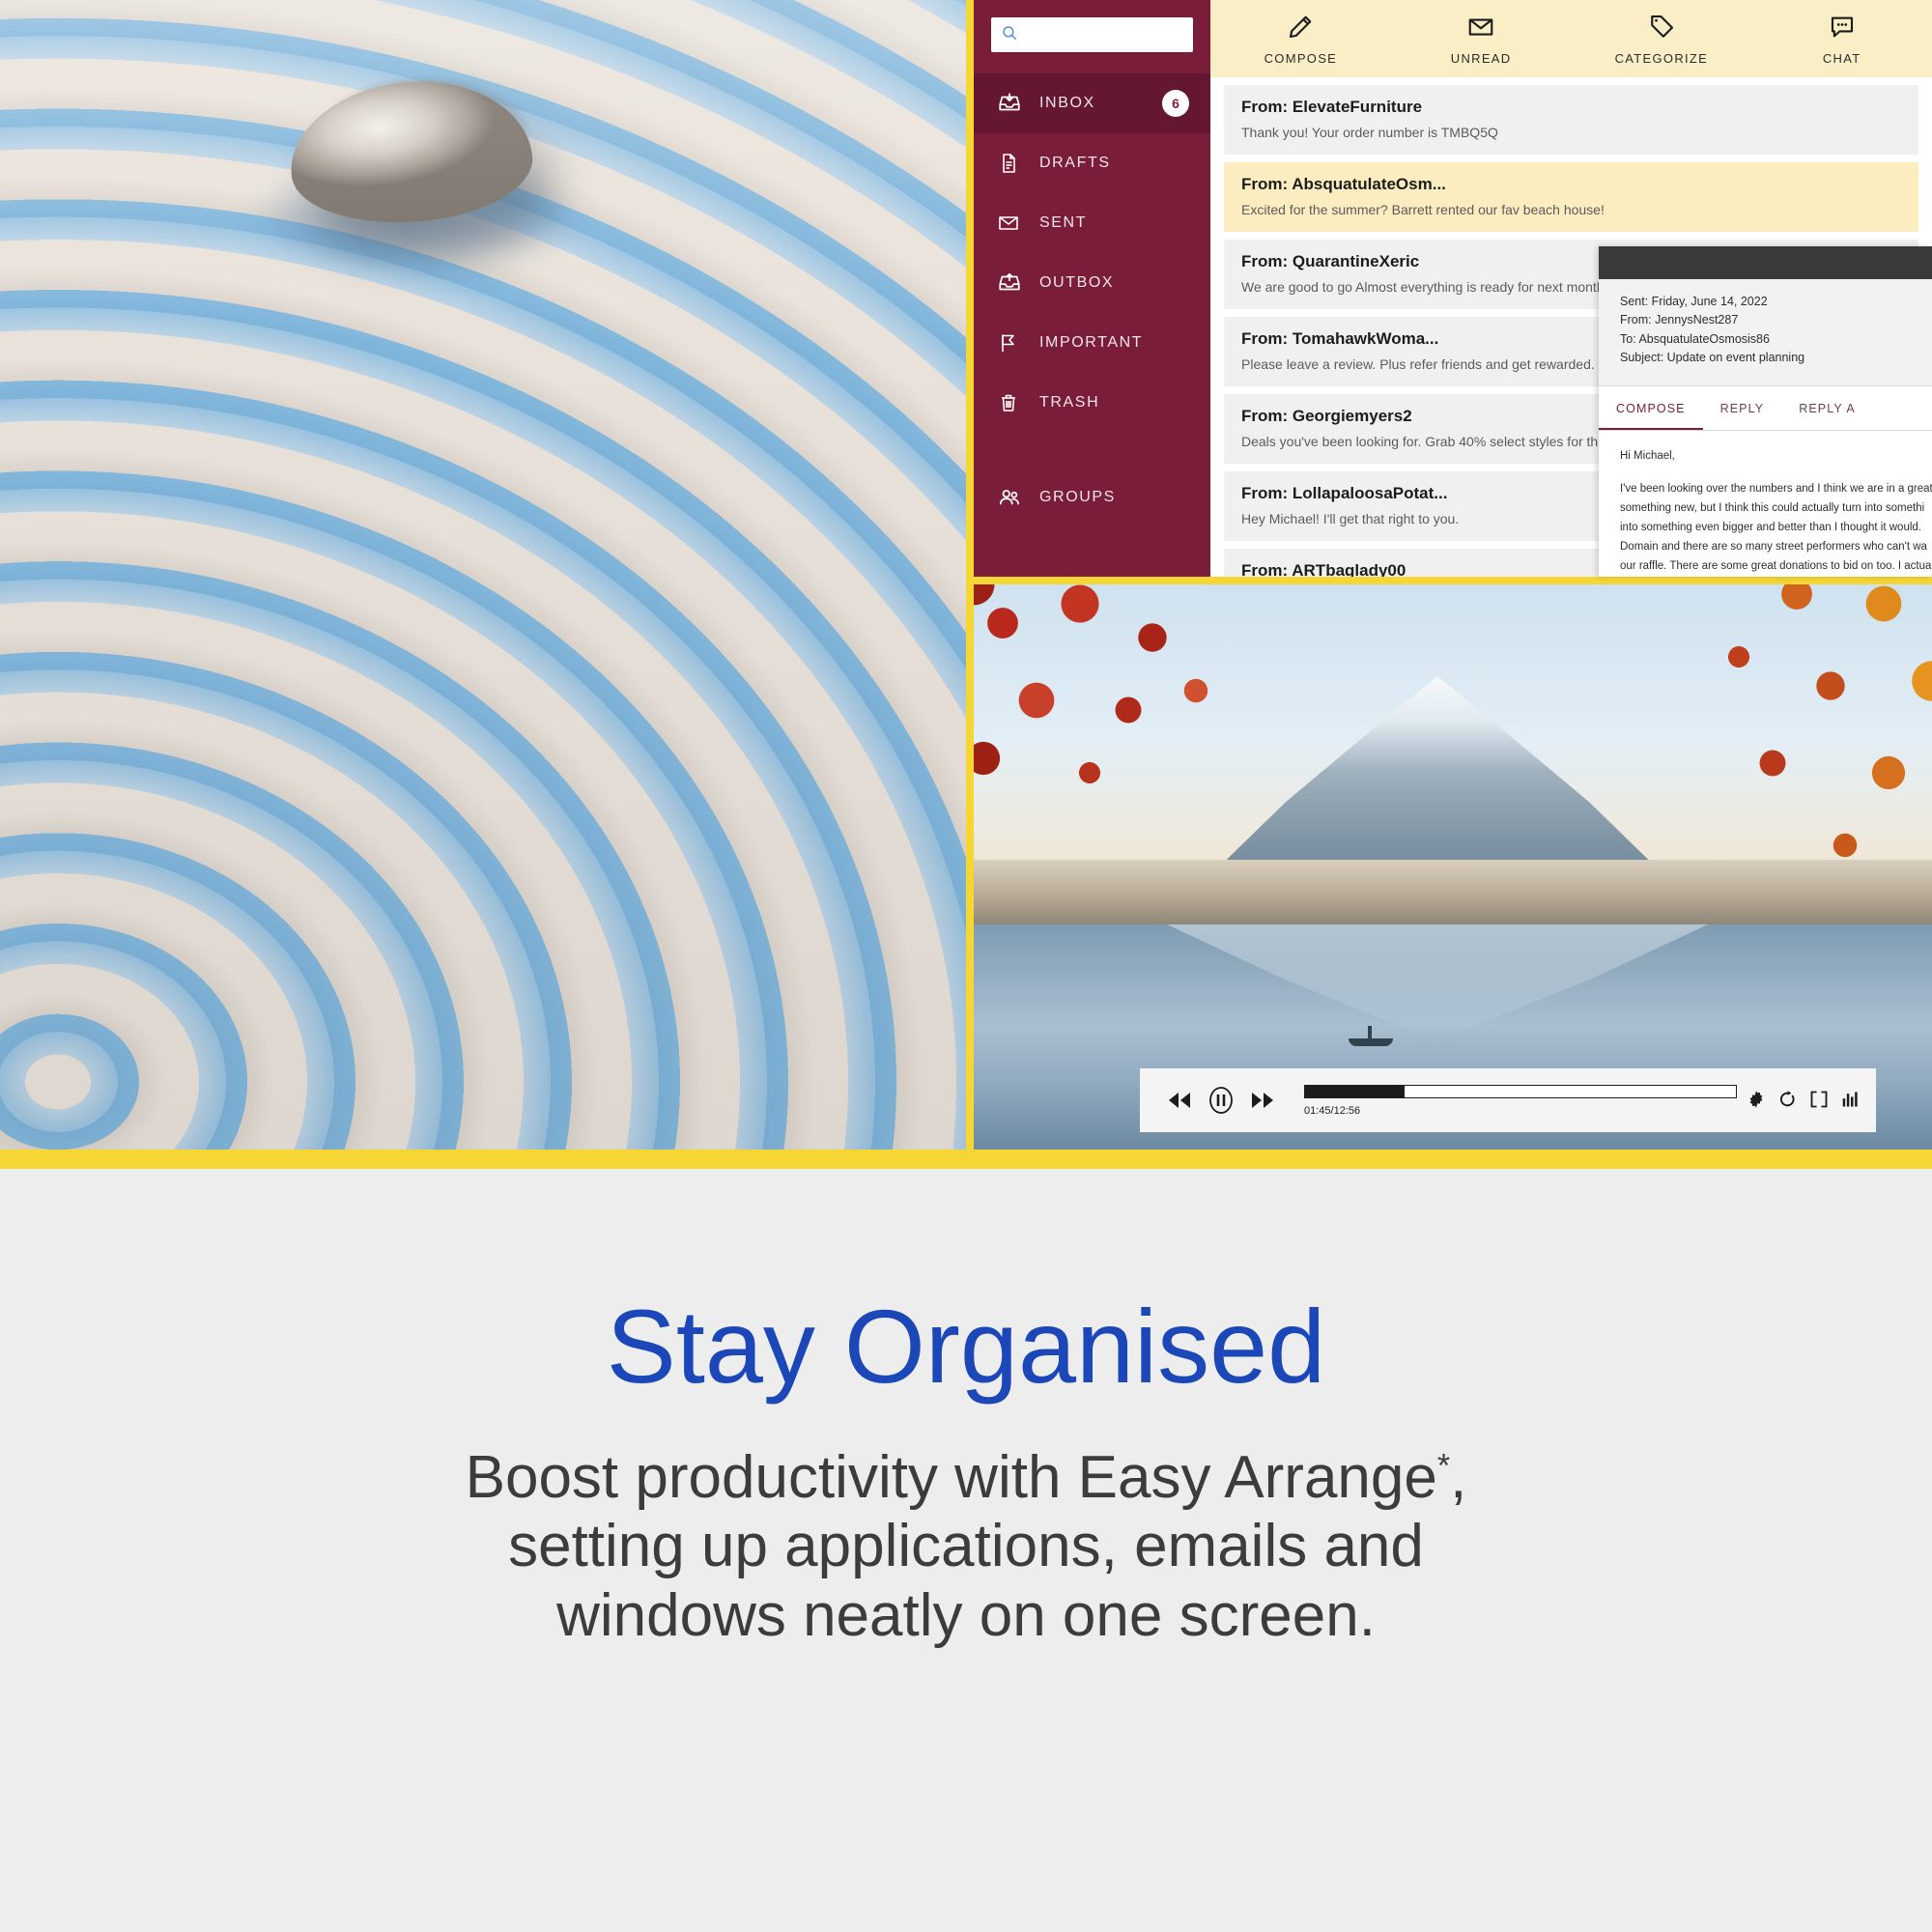 Image resolution: width=1932 pixels, height=1932 pixels. I want to click on subtitle-comma: ,, so click(1458, 1477).